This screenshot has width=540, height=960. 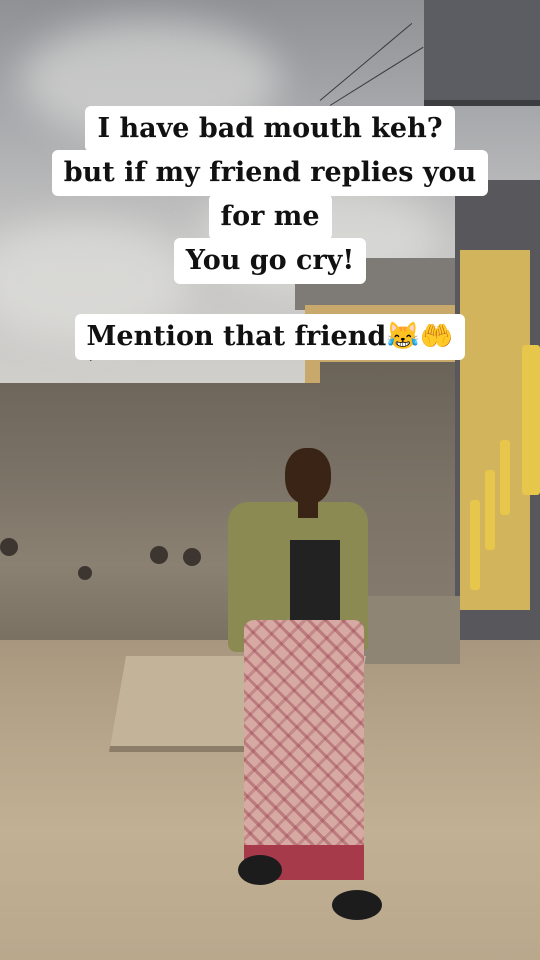 I want to click on caption-text: Mention that friend😹🤲, so click(x=270, y=337).